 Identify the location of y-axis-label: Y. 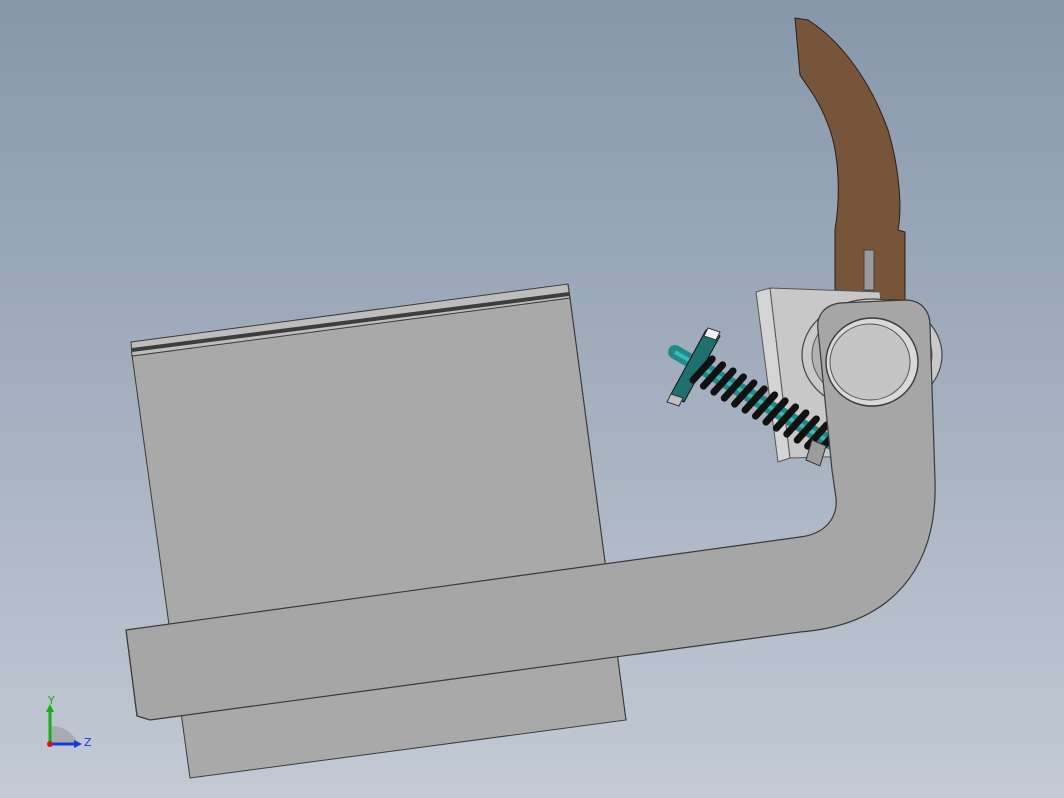
(51, 701).